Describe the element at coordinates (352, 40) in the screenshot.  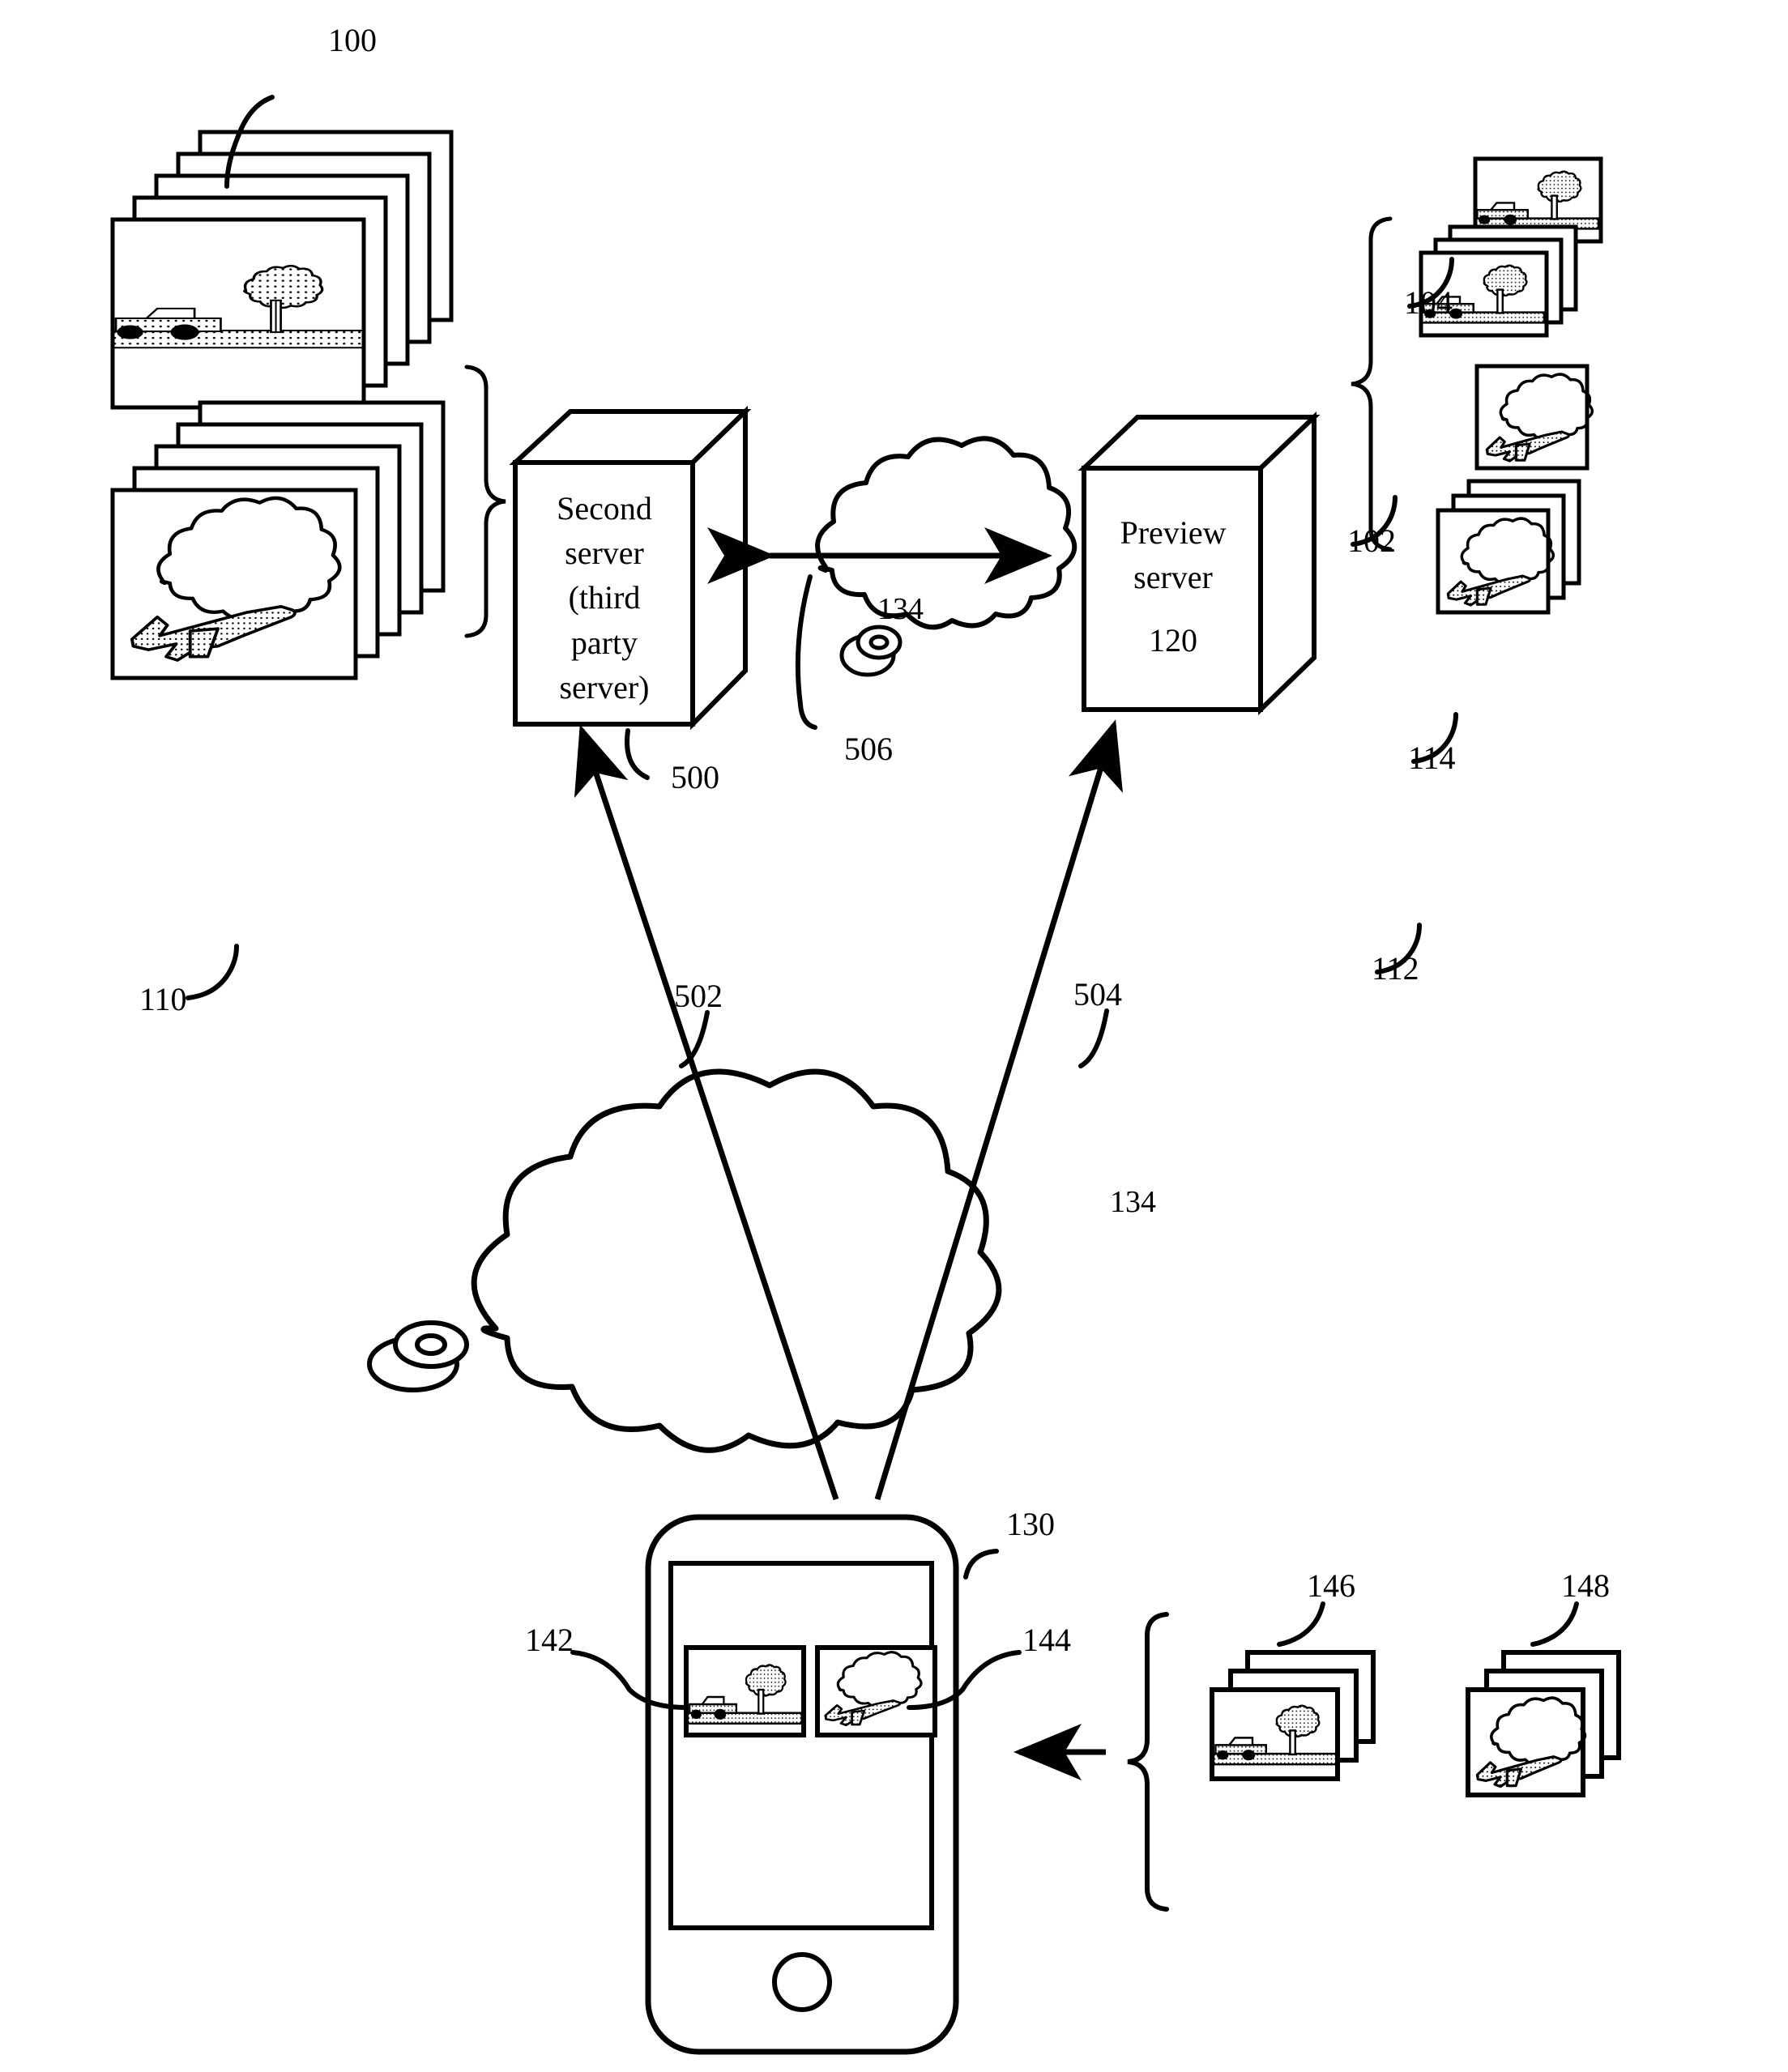
I see `ref-100: 100` at that location.